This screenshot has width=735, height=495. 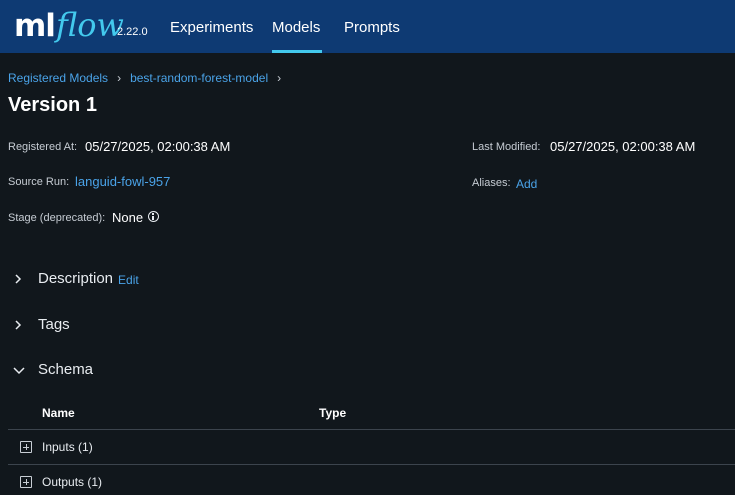 I want to click on chevron-down-icon, so click(x=19, y=370).